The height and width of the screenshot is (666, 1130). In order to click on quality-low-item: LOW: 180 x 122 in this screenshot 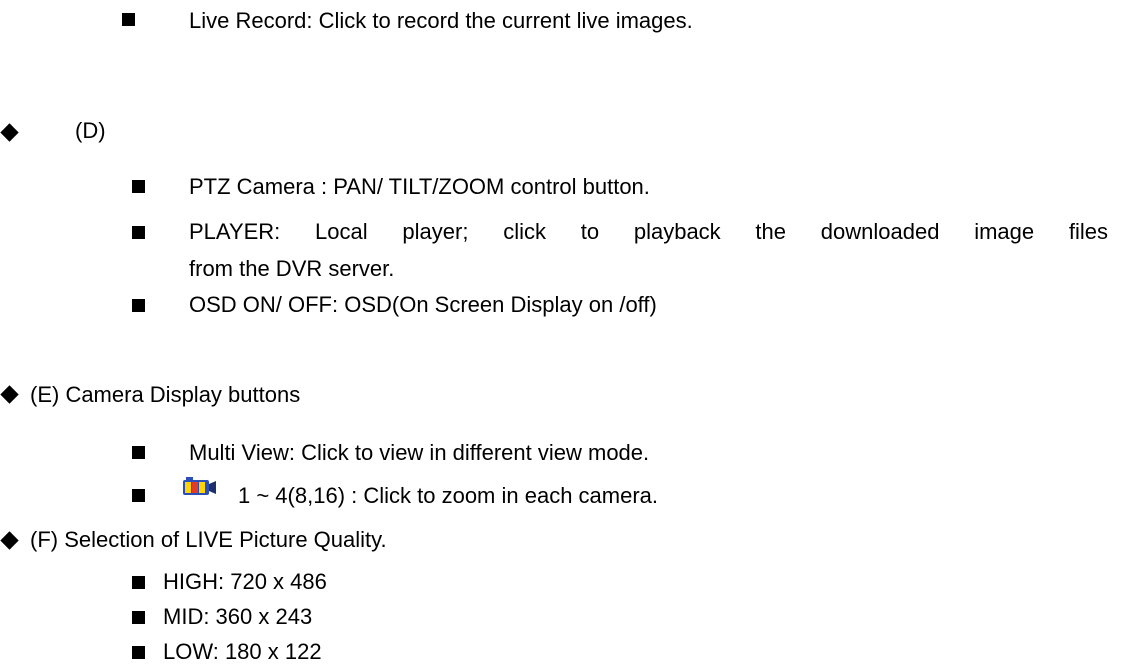, I will do `click(242, 651)`.